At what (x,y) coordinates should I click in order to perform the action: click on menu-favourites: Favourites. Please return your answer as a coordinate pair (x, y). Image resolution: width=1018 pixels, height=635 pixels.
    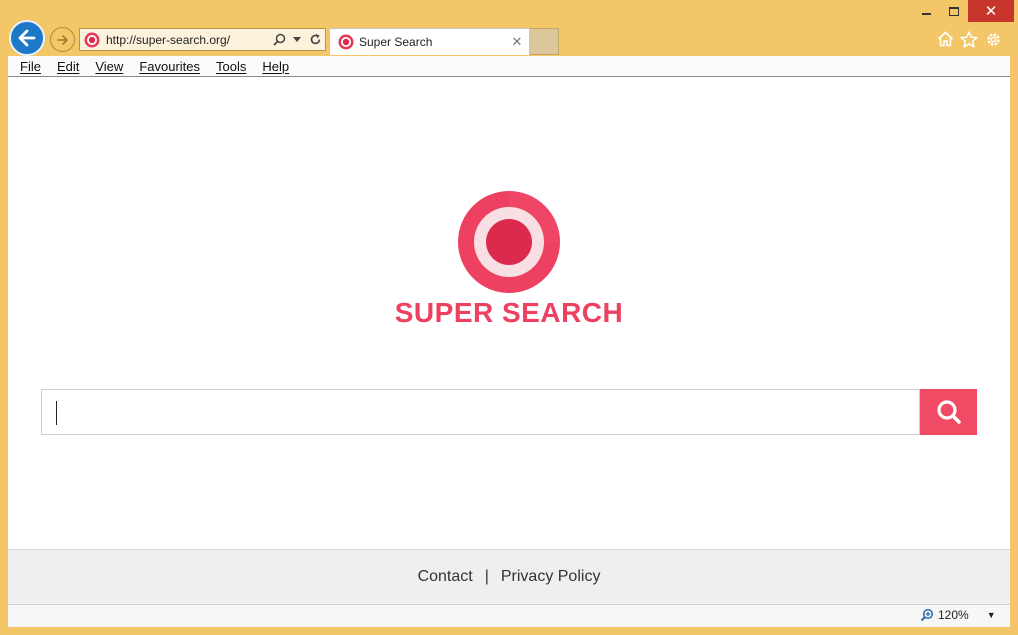
    Looking at the image, I should click on (169, 66).